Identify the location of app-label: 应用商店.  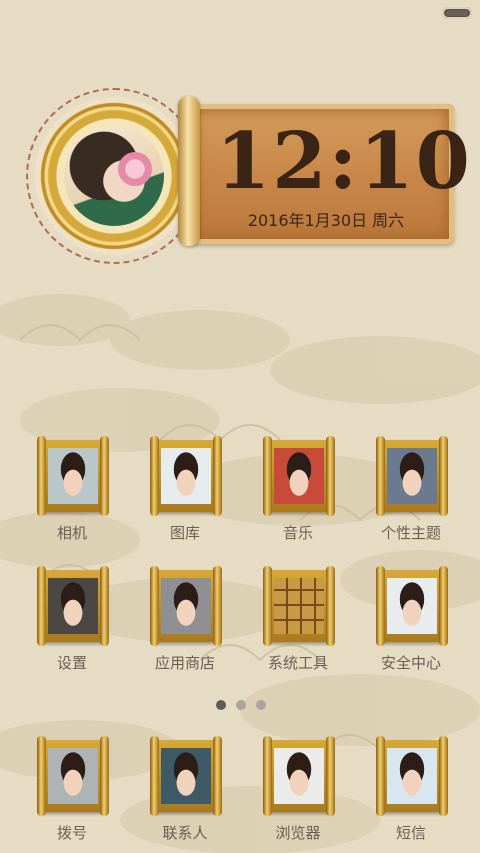
(184, 663).